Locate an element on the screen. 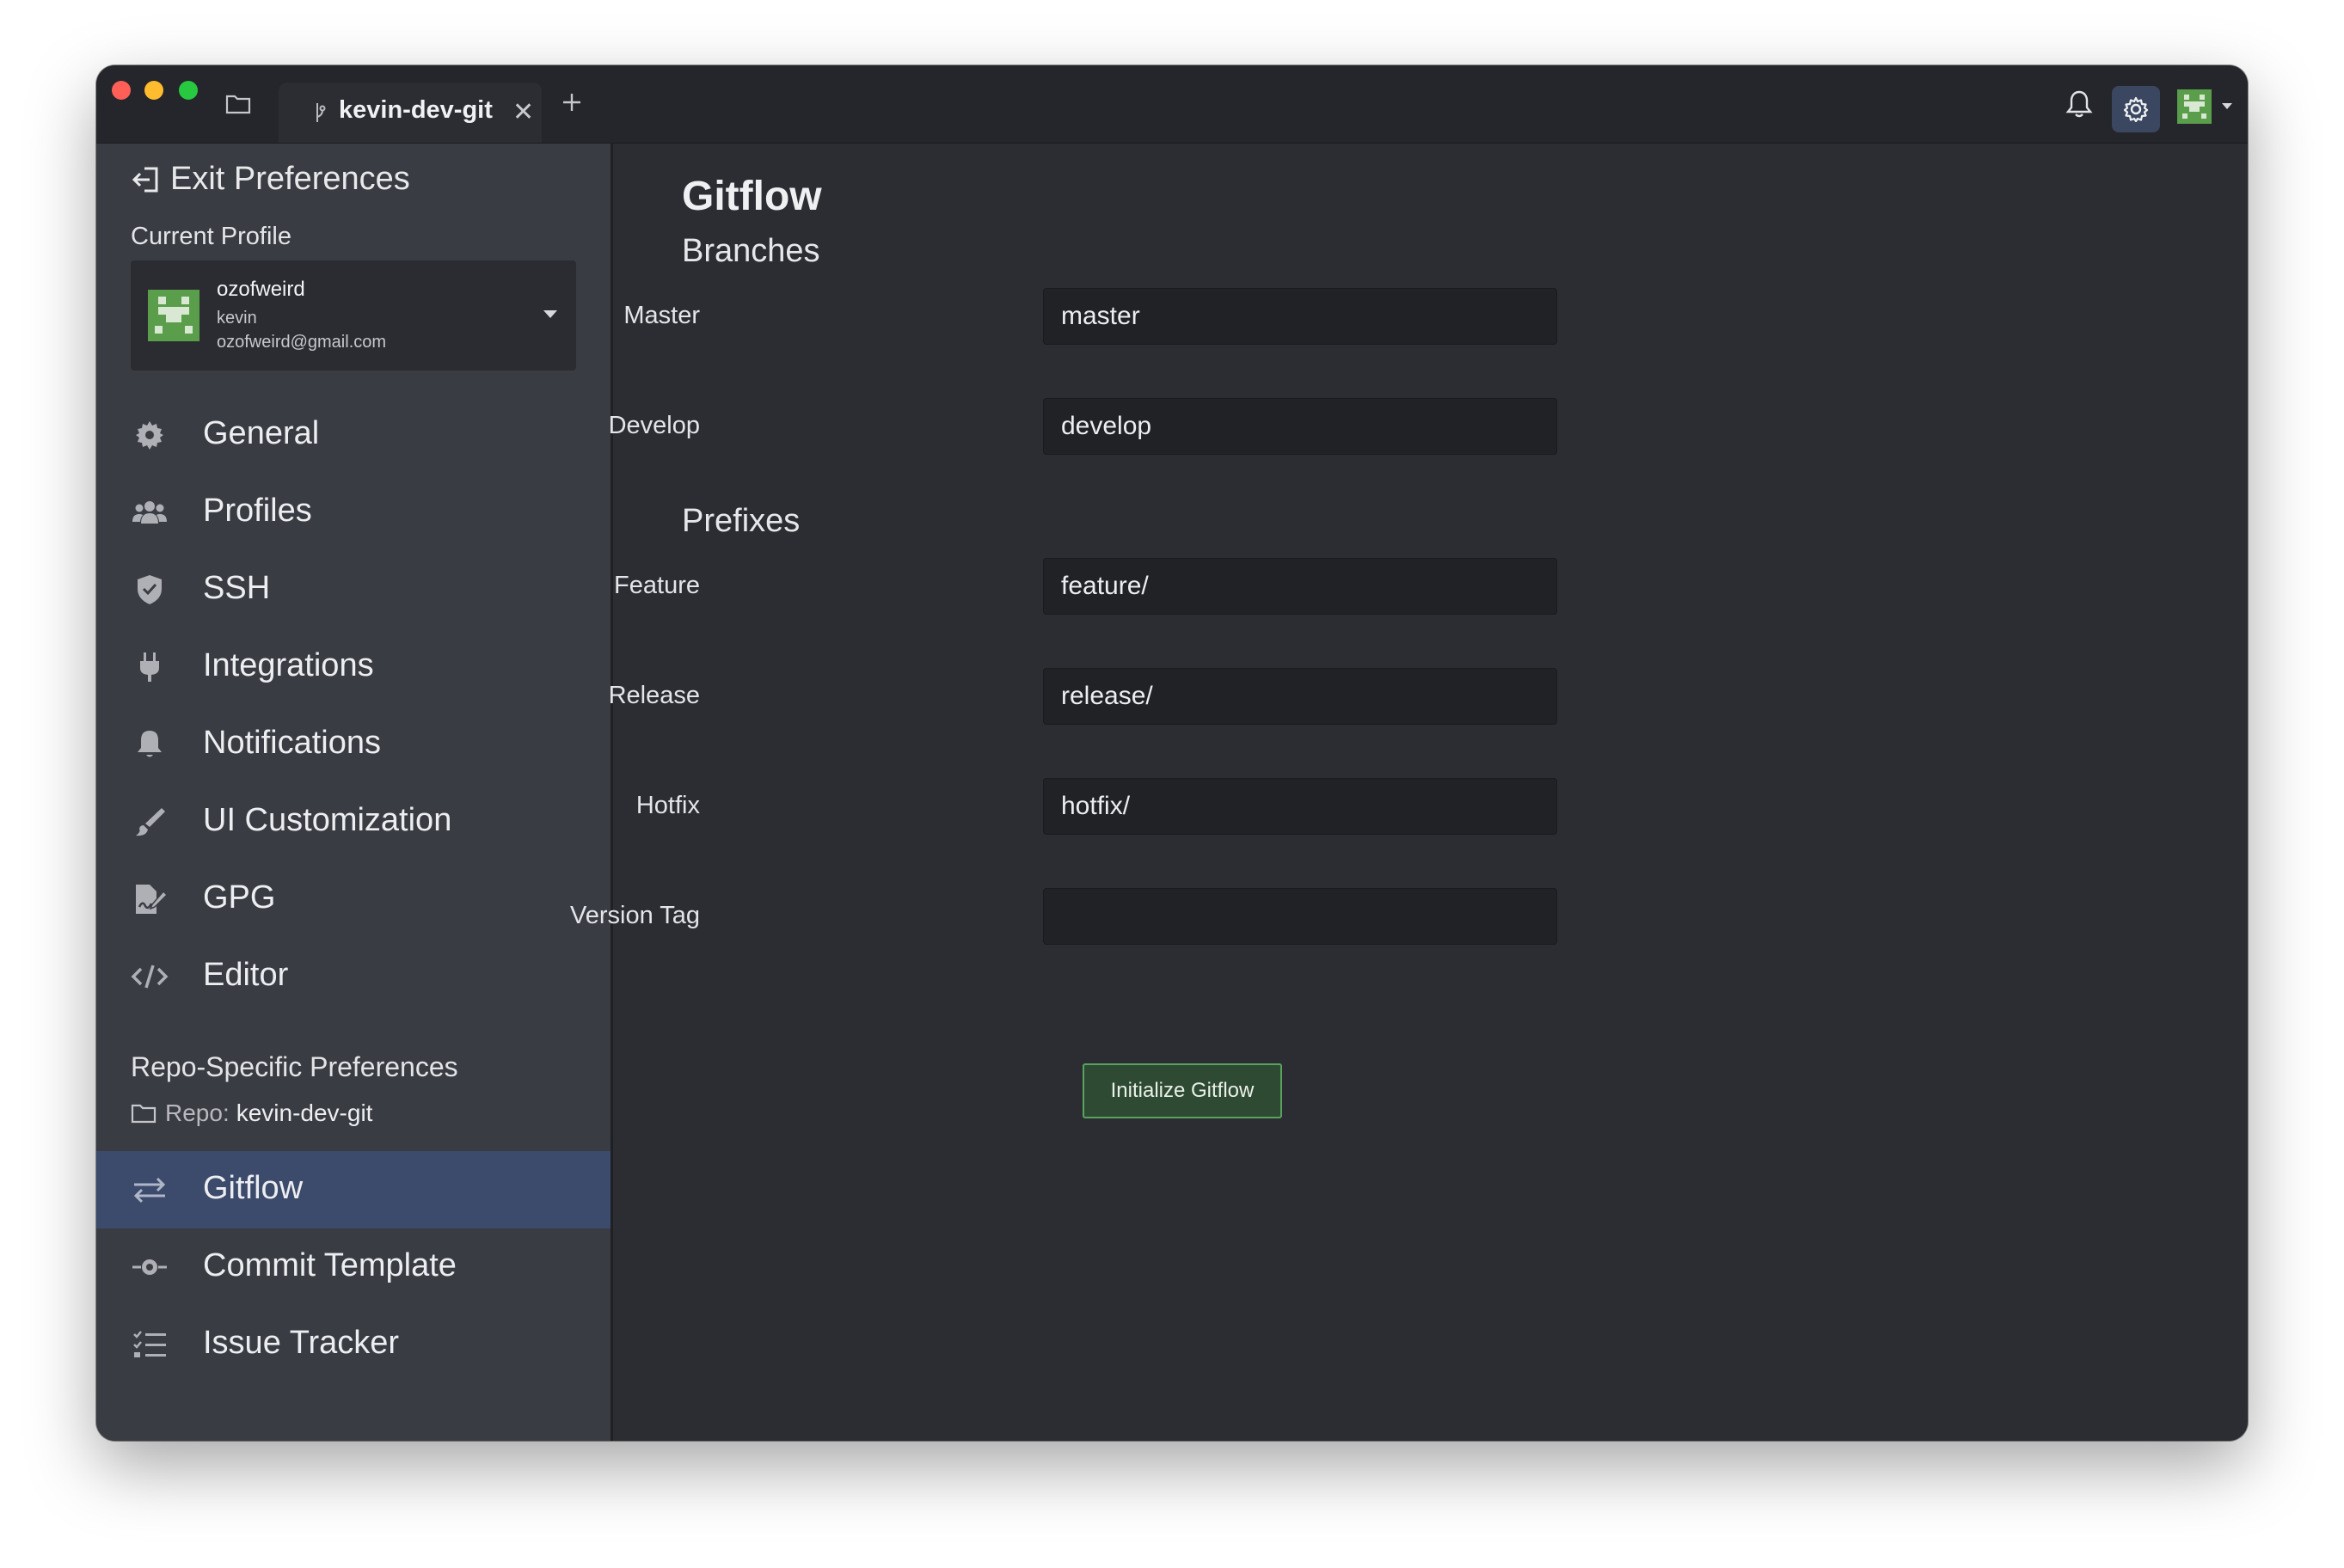 The image size is (2344, 1568). minimize-window-button is located at coordinates (153, 90).